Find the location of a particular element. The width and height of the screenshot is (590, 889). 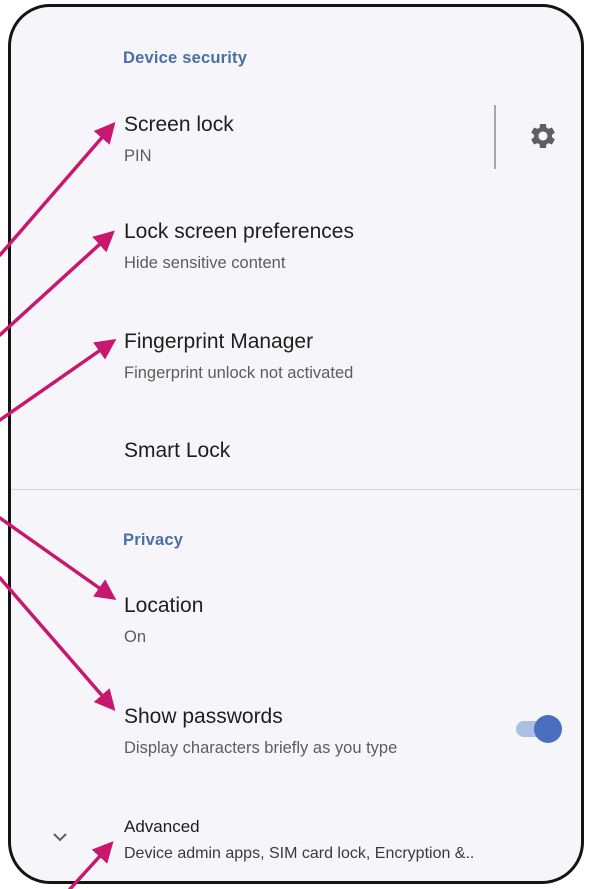

fingerprint-manager-title: Fingerprint Manager is located at coordinates (219, 341).